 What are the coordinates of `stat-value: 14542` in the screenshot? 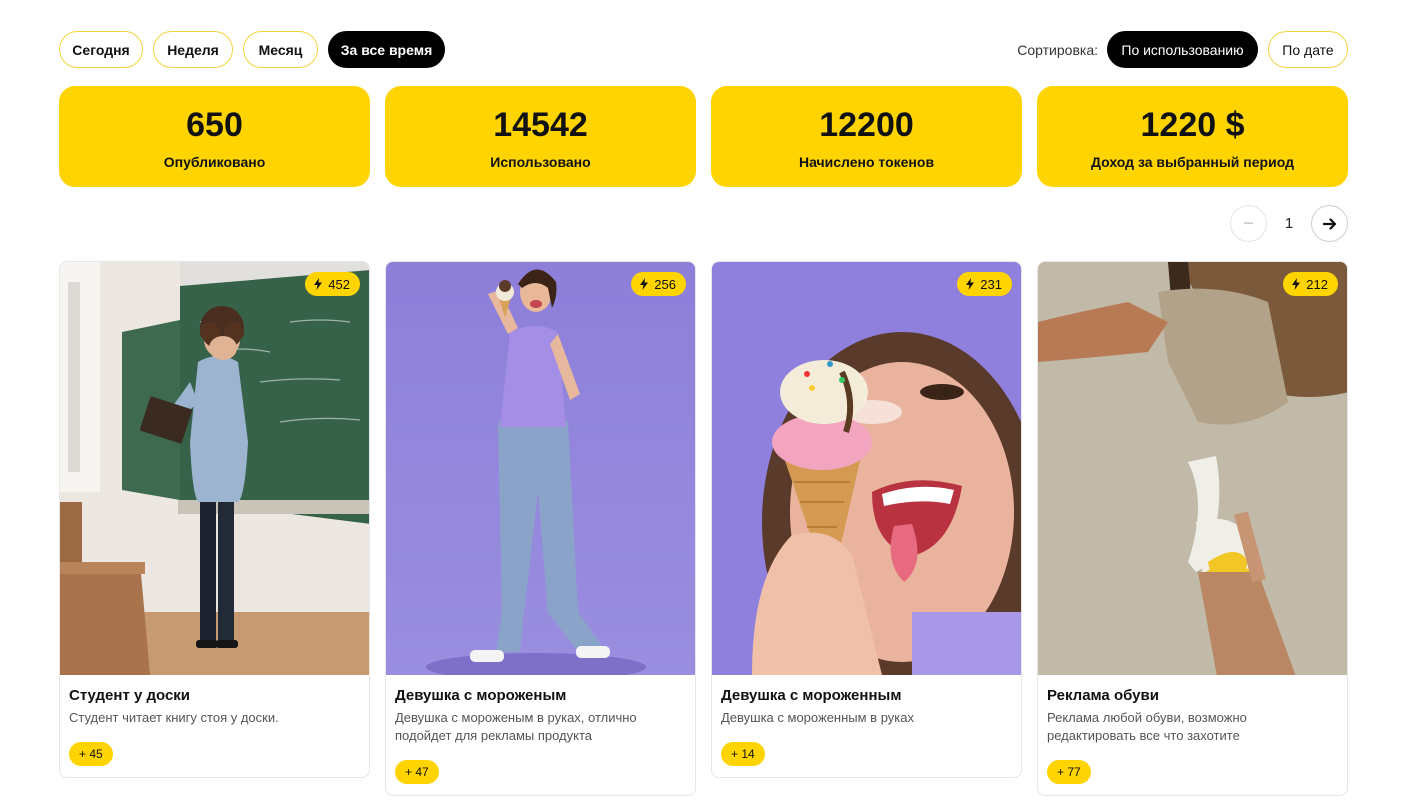 It's located at (540, 124).